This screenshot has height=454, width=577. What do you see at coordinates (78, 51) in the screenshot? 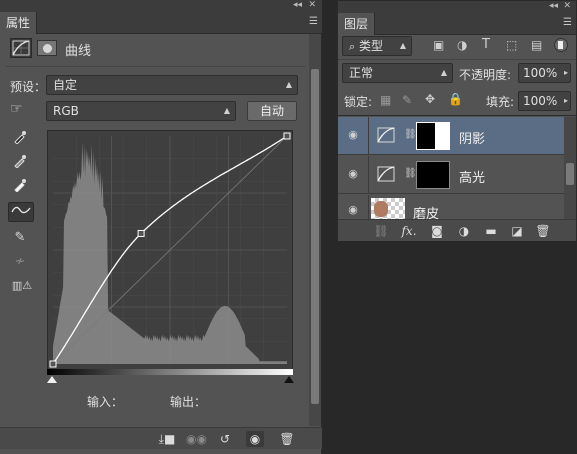
I see `section-title: 曲线` at bounding box center [78, 51].